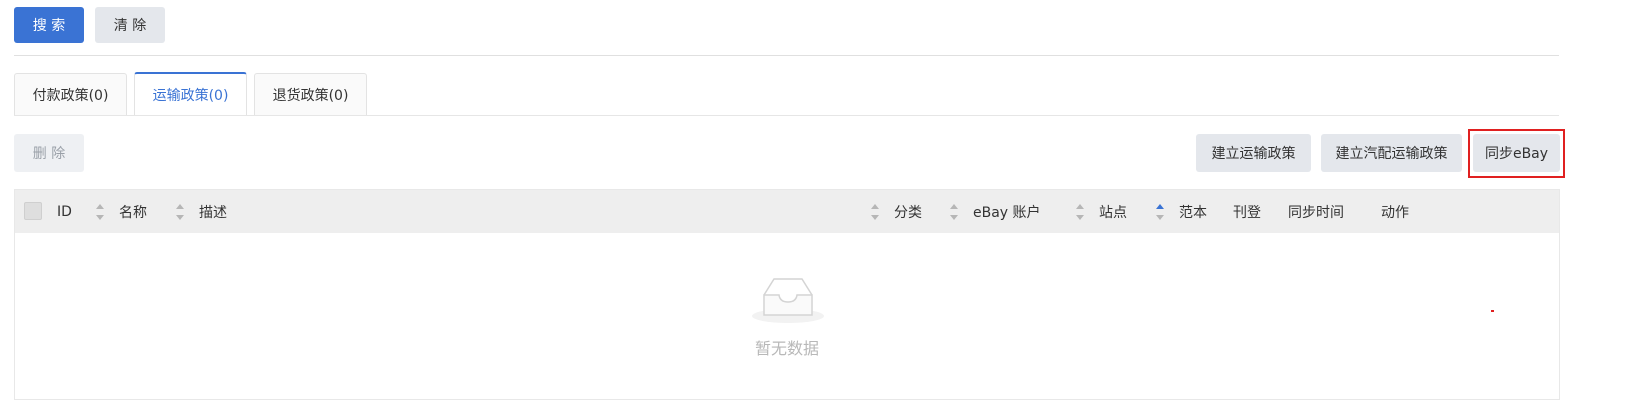  I want to click on select-all-checkbox, so click(33, 211).